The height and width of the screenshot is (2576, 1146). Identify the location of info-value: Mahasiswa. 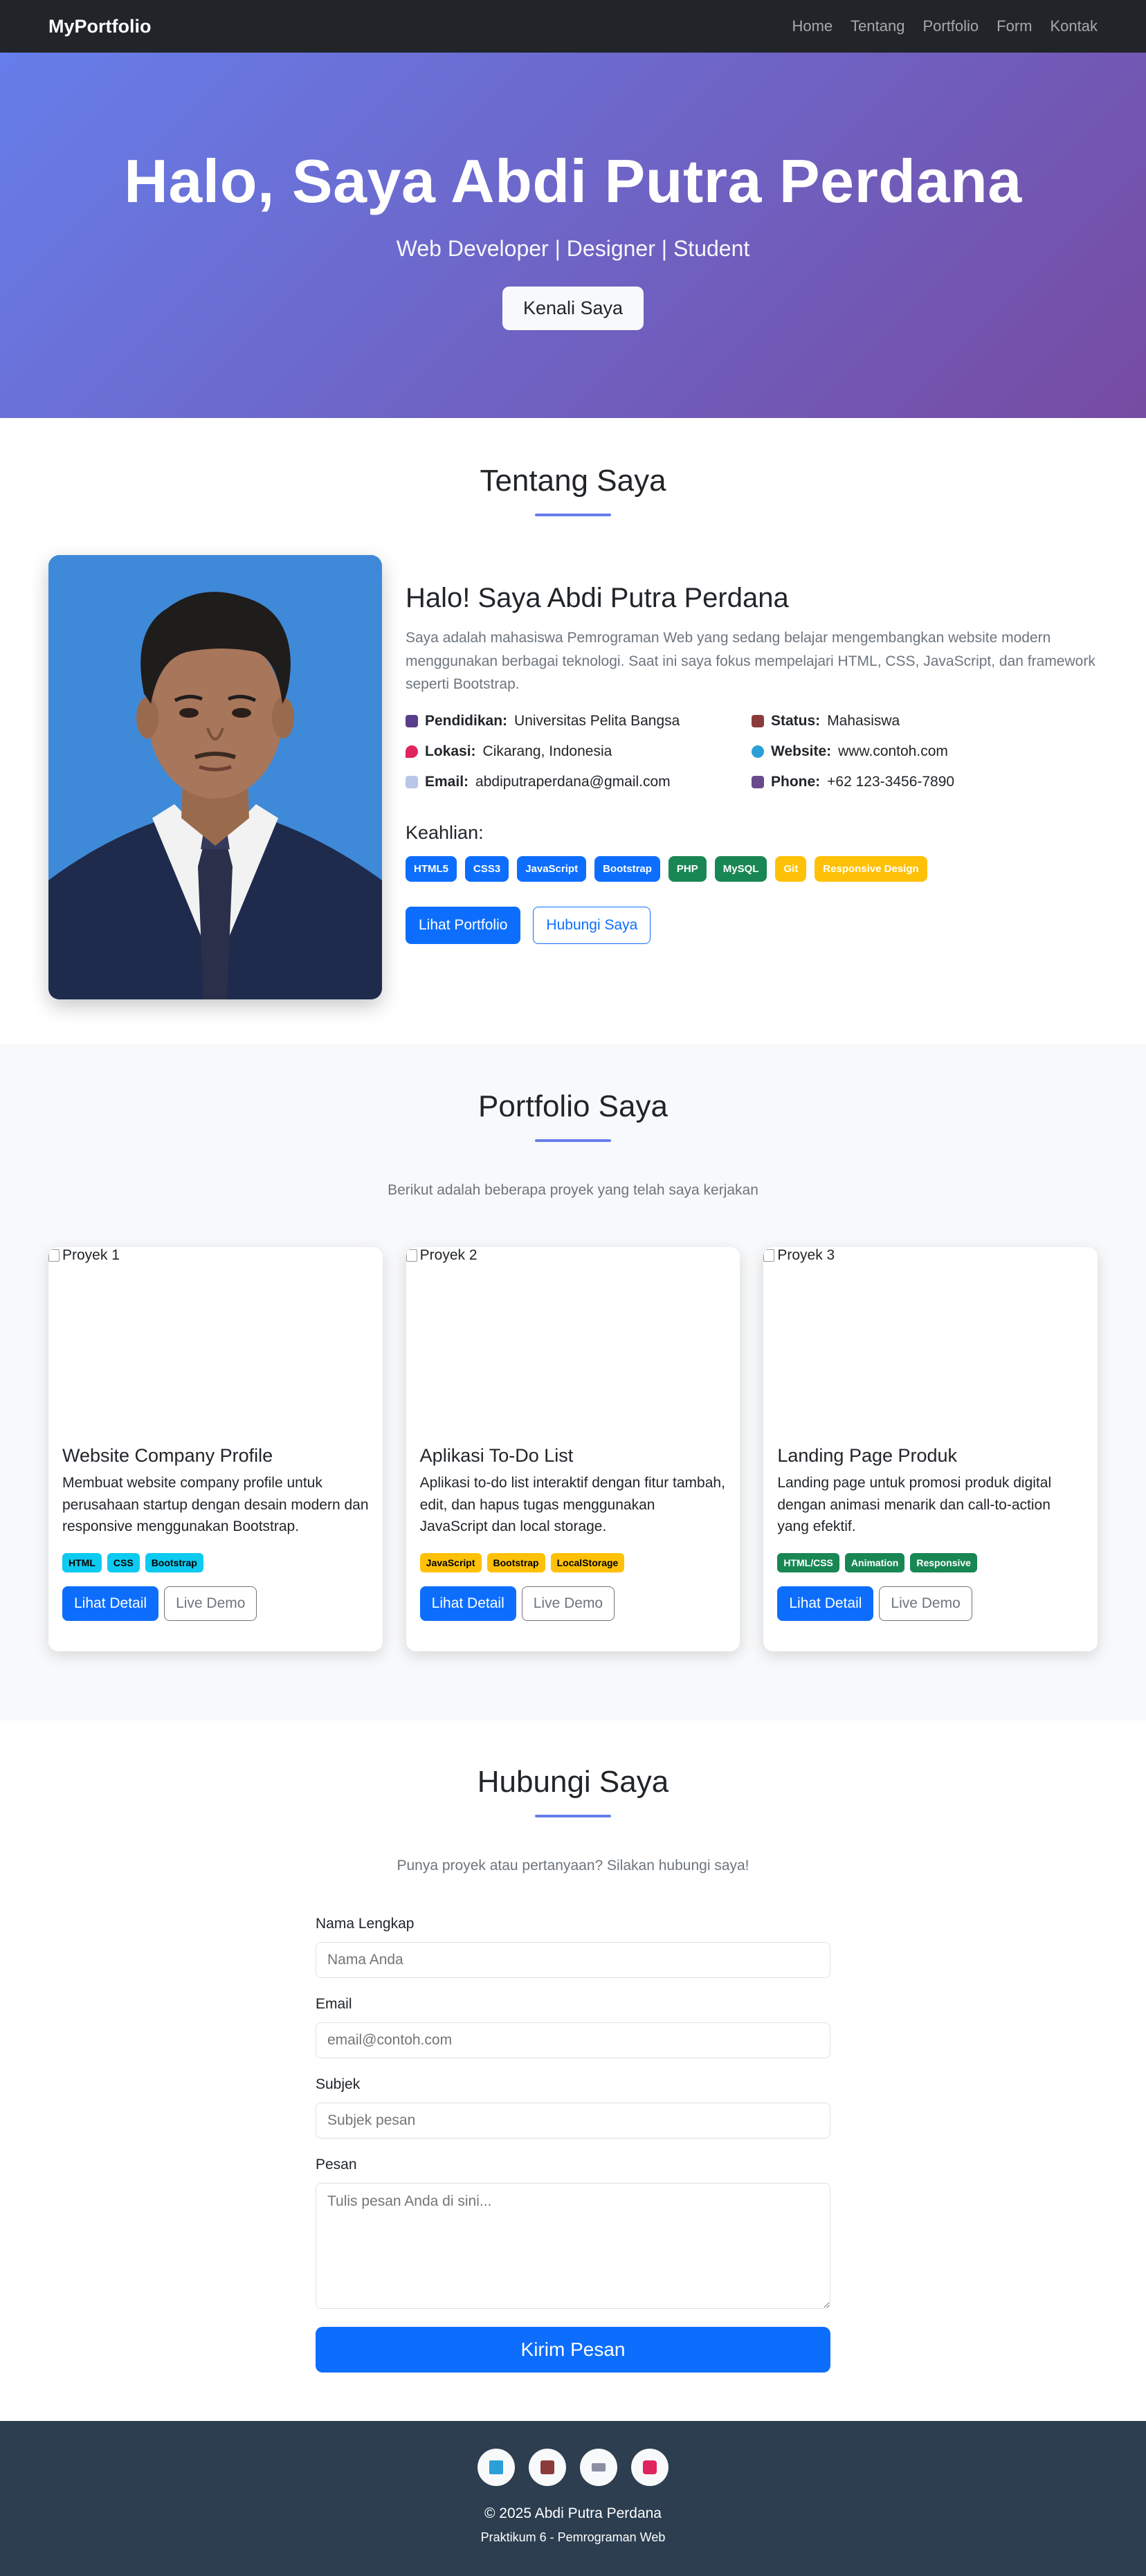
(863, 720).